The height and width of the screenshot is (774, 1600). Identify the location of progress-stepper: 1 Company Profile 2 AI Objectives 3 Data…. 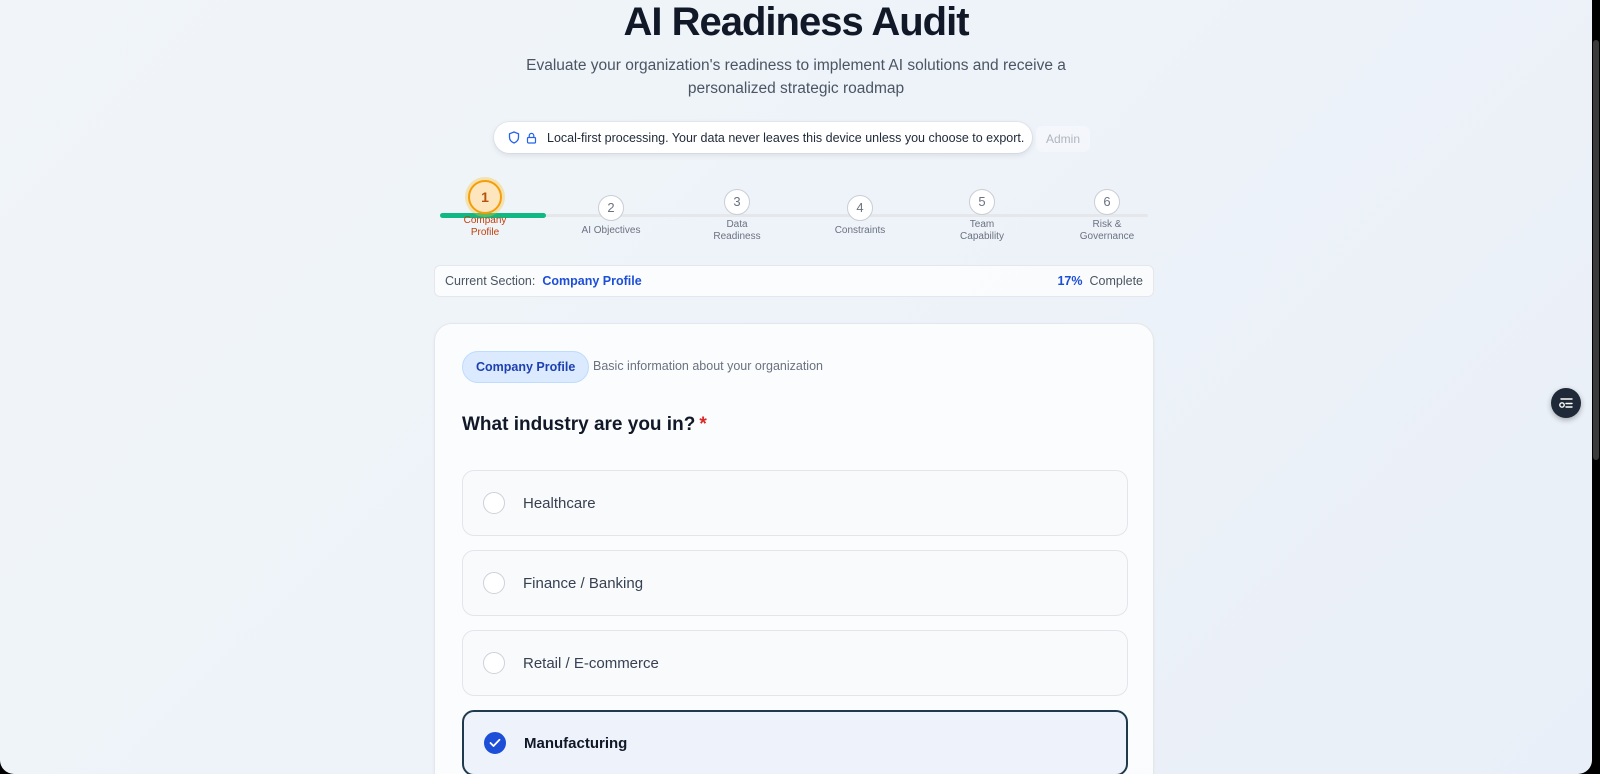
(794, 215).